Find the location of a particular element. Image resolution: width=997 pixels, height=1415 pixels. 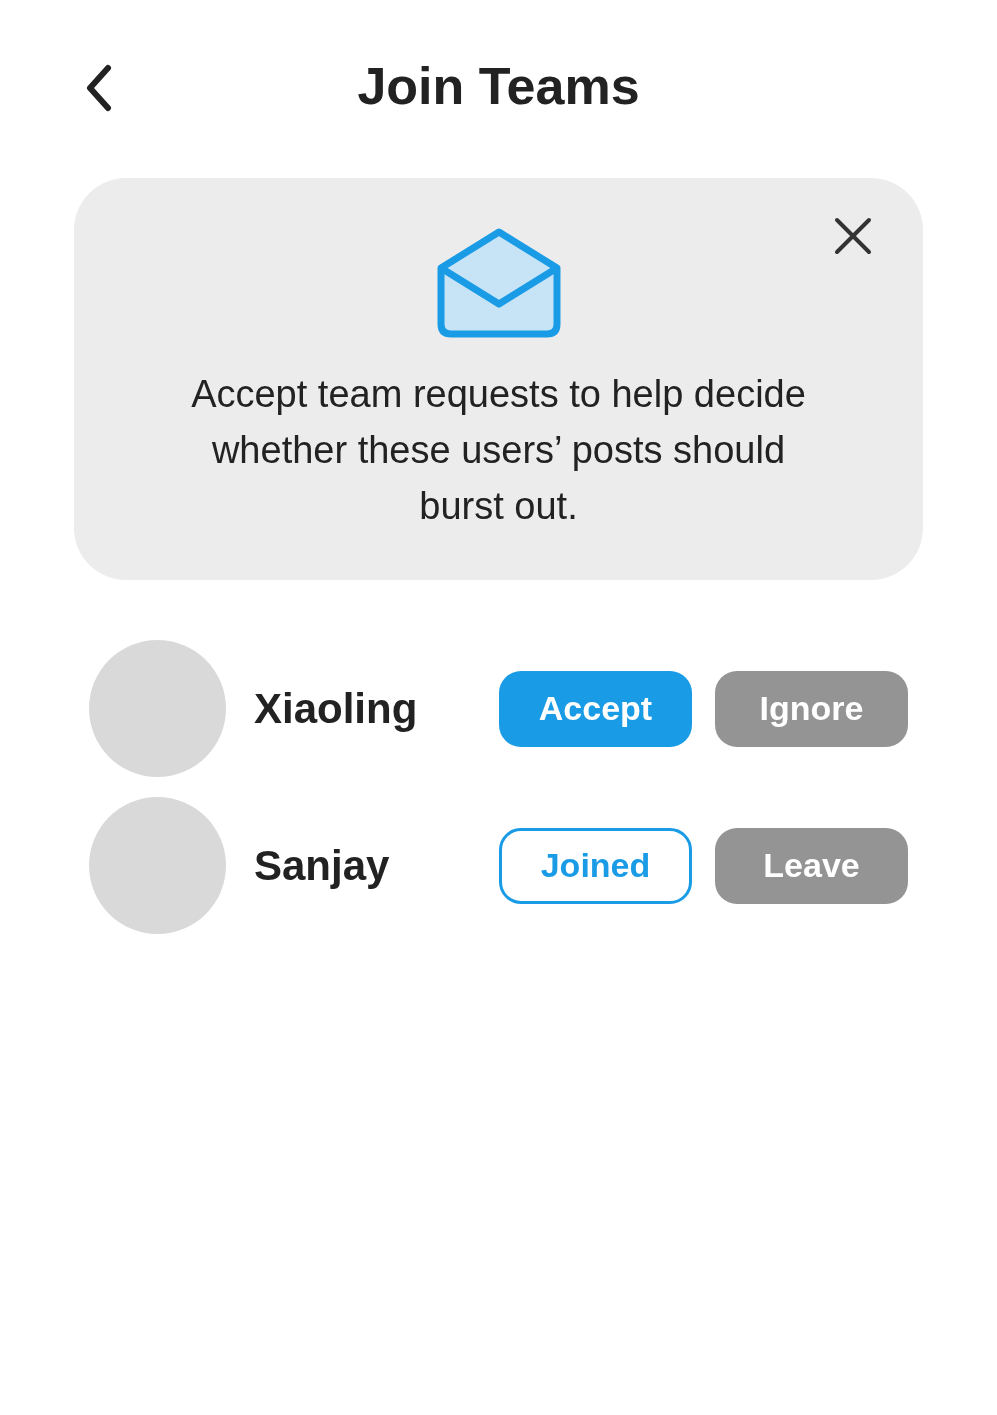

page-title: Join Teams is located at coordinates (498, 86).